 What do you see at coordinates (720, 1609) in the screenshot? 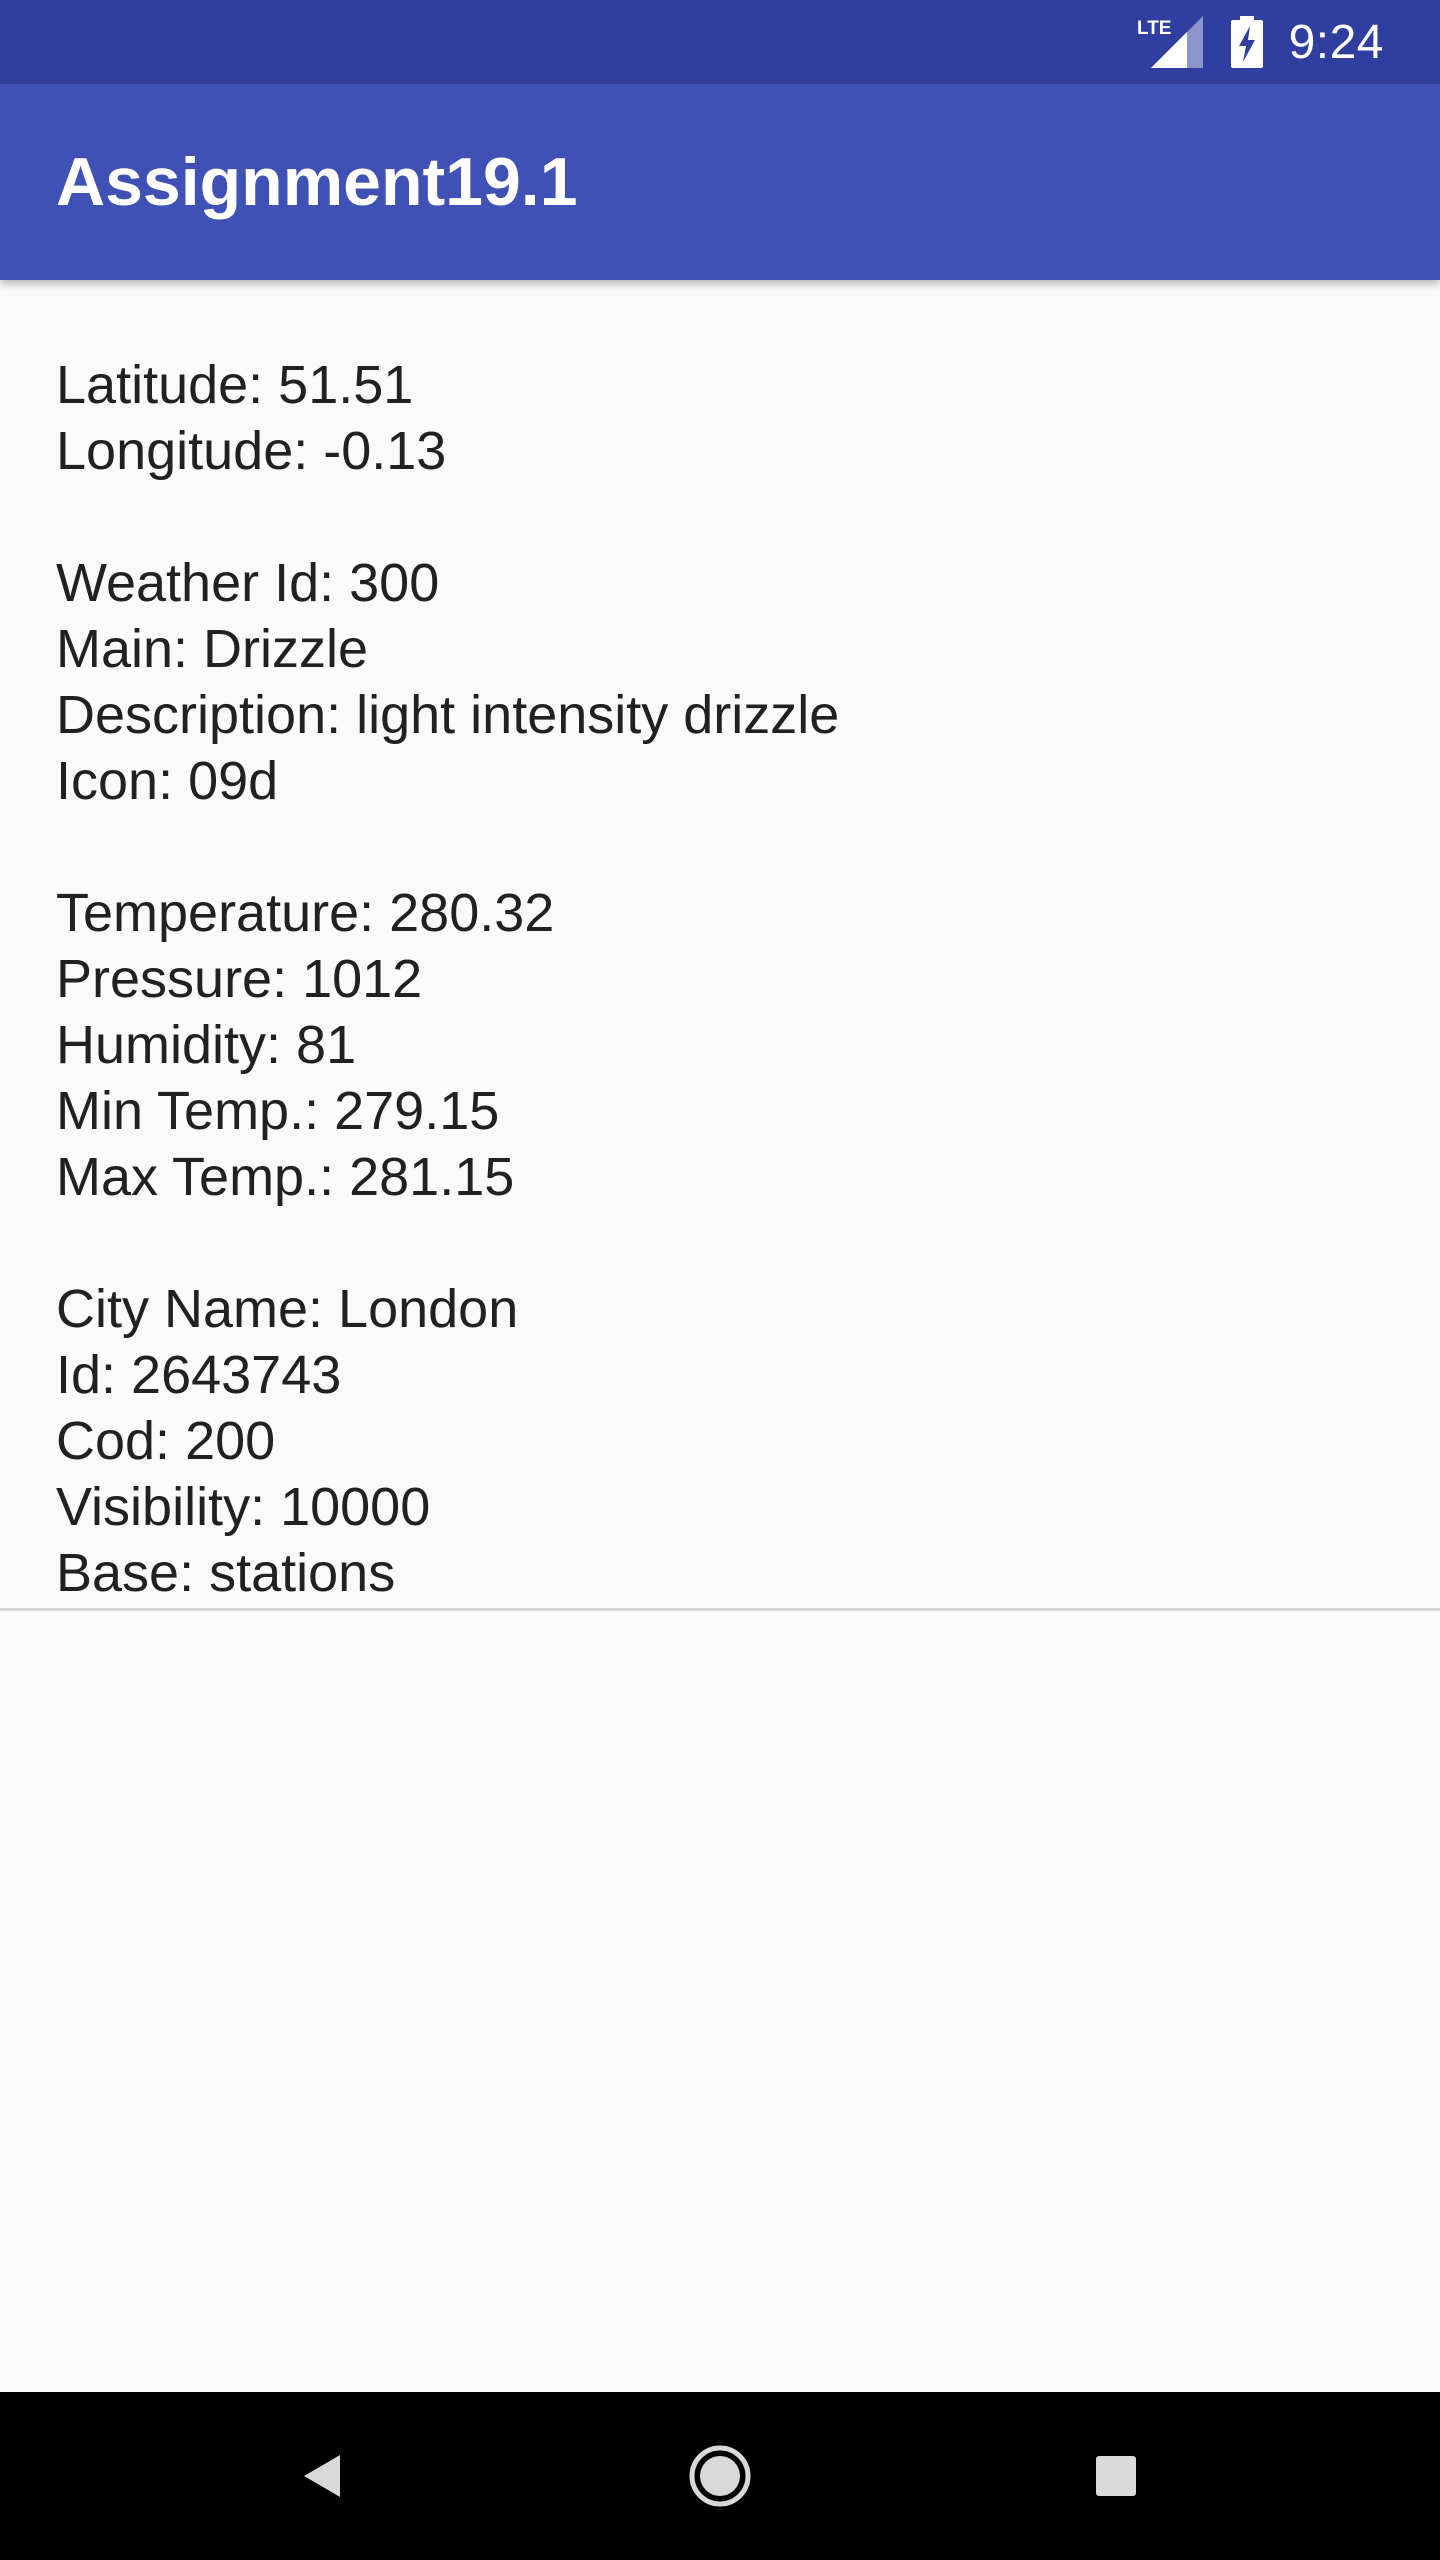
I see `divider` at bounding box center [720, 1609].